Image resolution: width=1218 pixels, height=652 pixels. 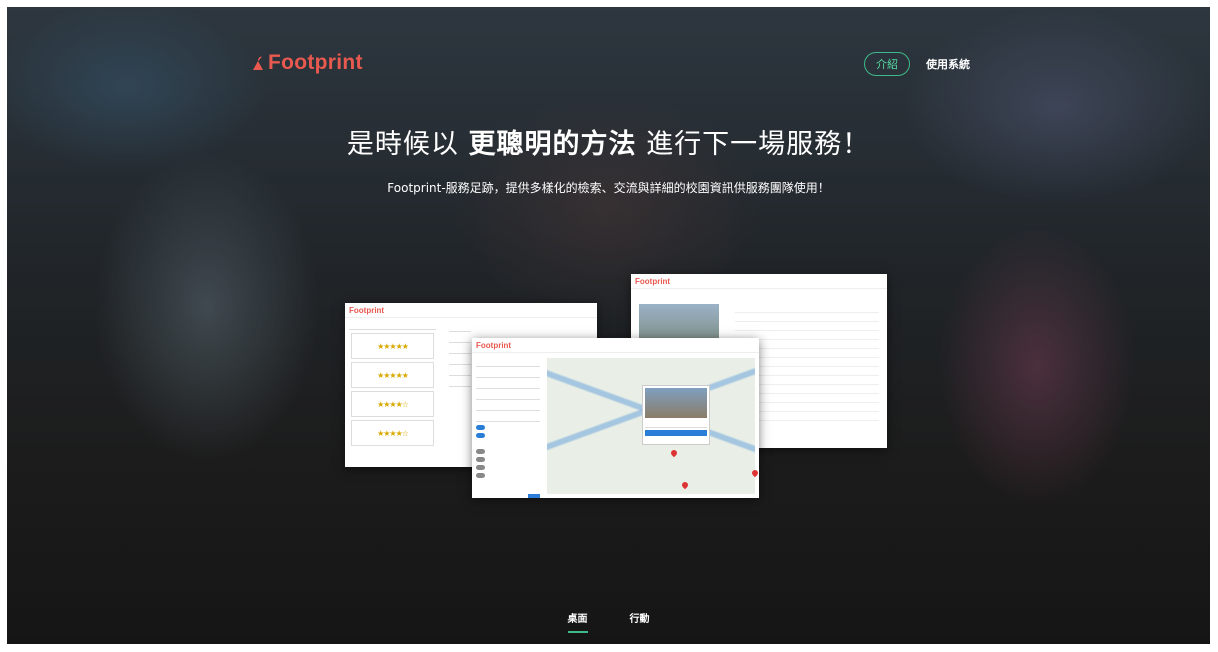 I want to click on platform-tabs: 桌面 行動, so click(x=608, y=621).